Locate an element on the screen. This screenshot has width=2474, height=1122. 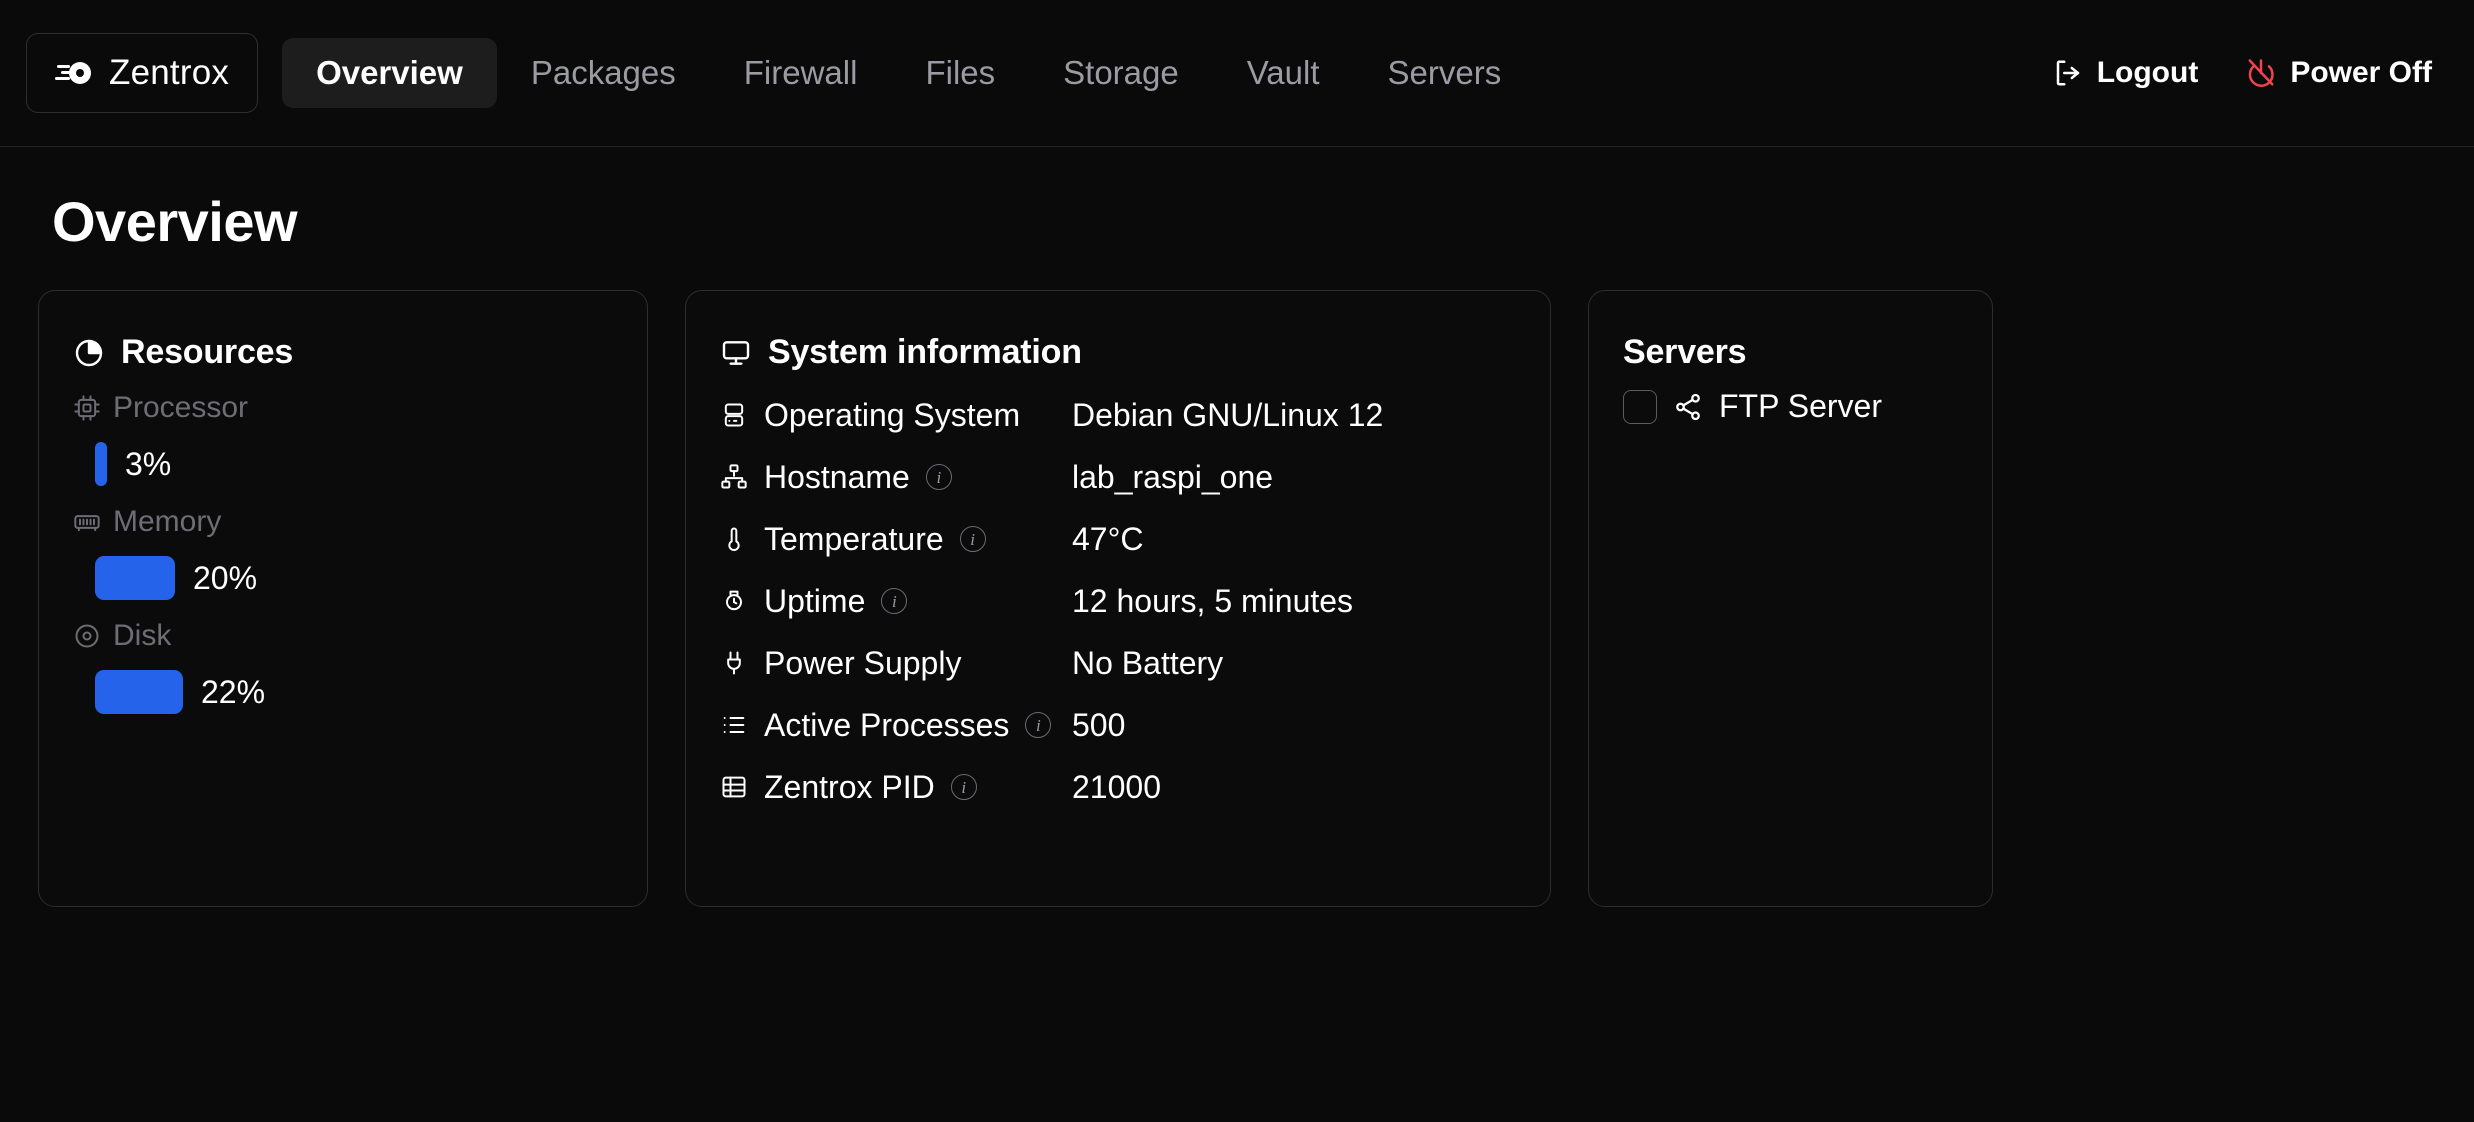
sysinfo-label-cell: Hostname i is located at coordinates (885, 477).